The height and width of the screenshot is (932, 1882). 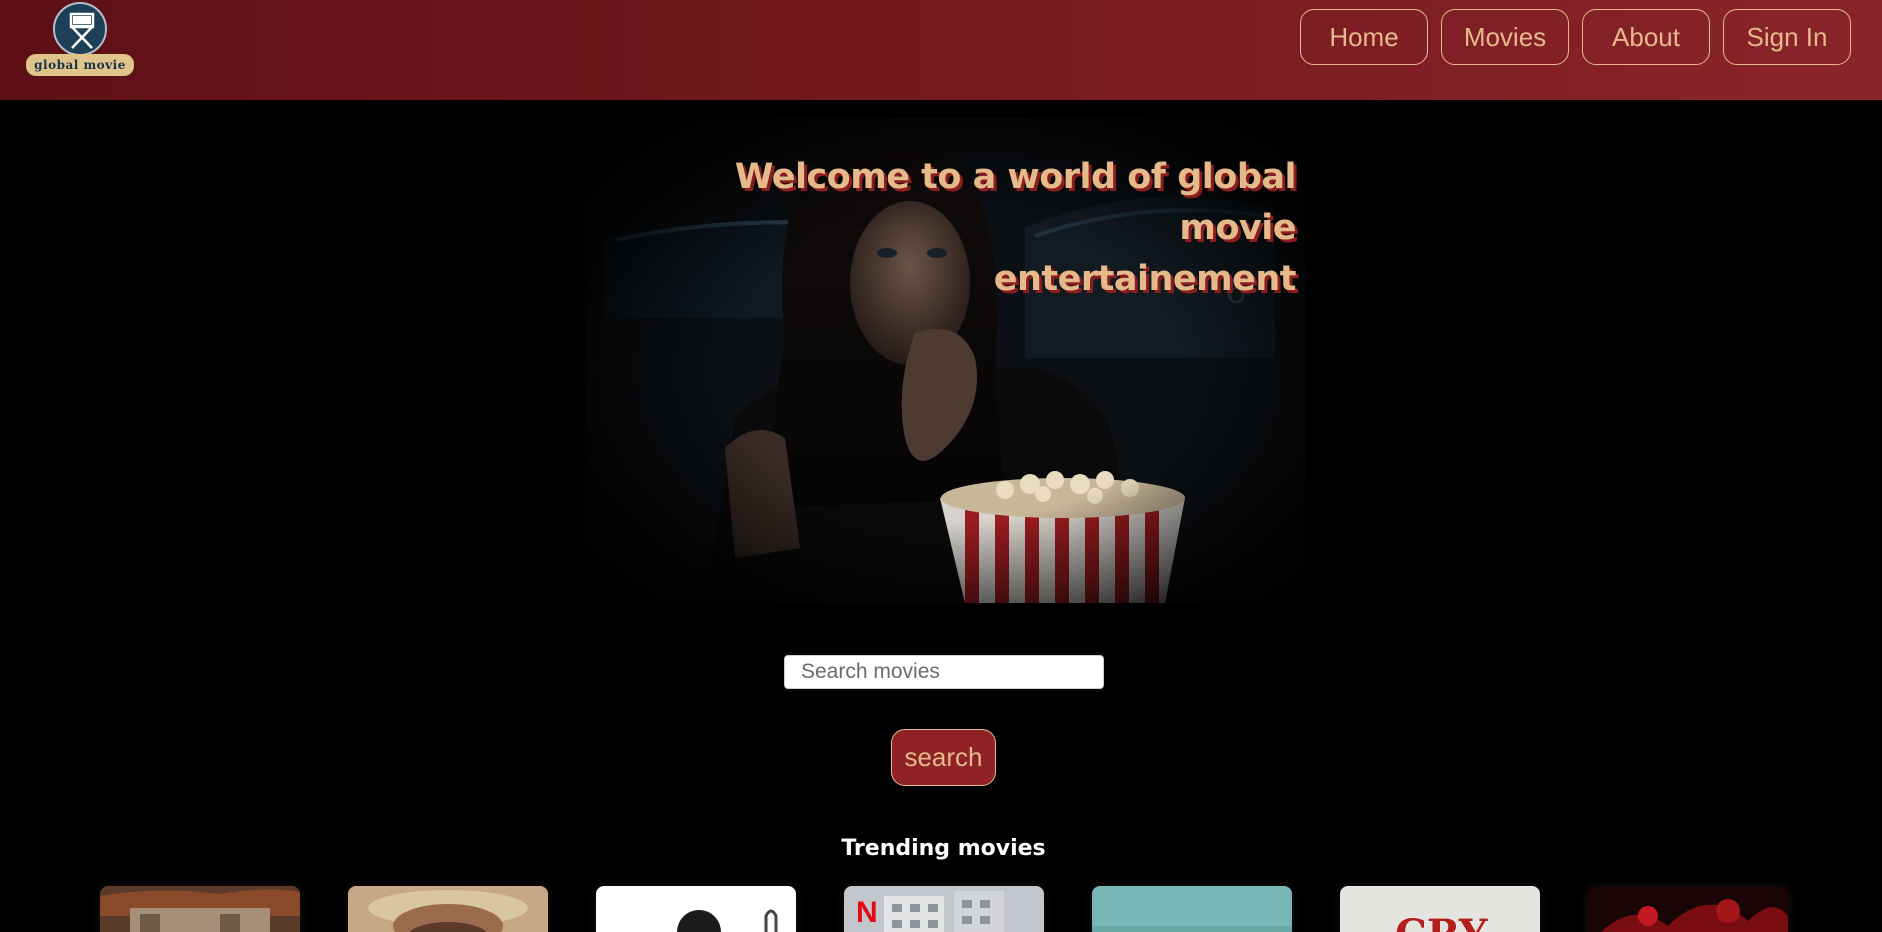 What do you see at coordinates (943, 757) in the screenshot?
I see `search-button: search` at bounding box center [943, 757].